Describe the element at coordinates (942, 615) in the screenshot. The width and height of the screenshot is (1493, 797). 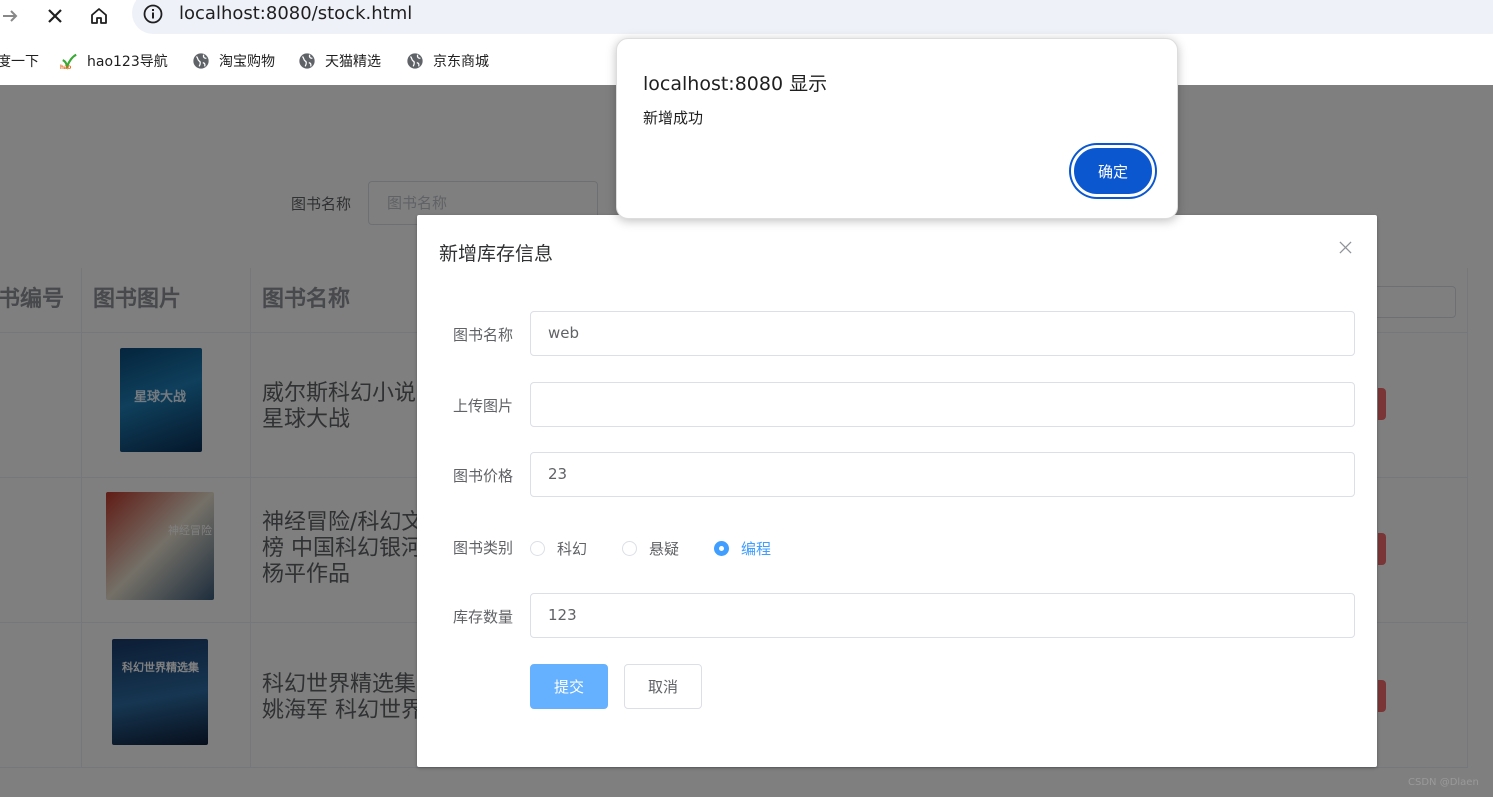
I see `stock-quantity-input: 123` at that location.